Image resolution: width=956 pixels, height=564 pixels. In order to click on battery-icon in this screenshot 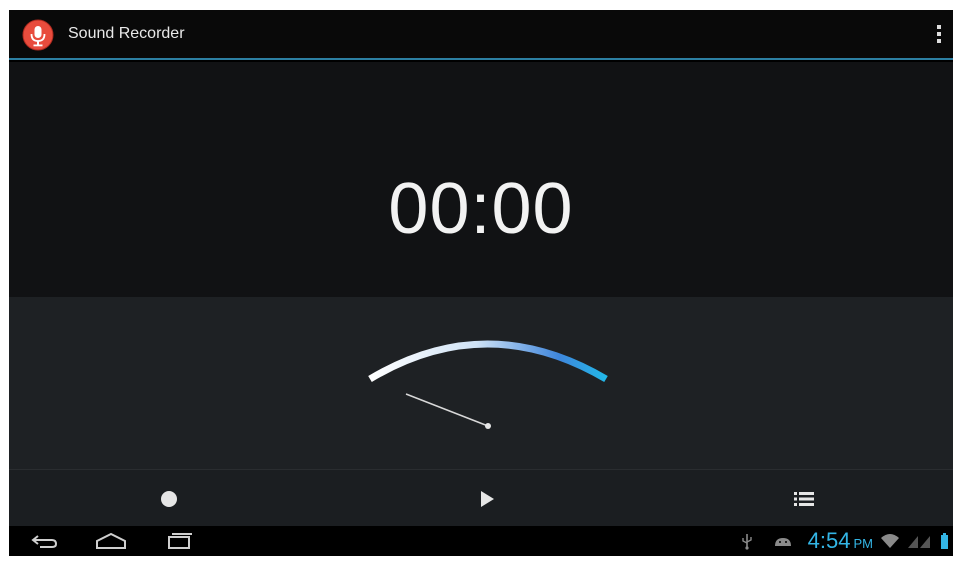, I will do `click(944, 541)`.